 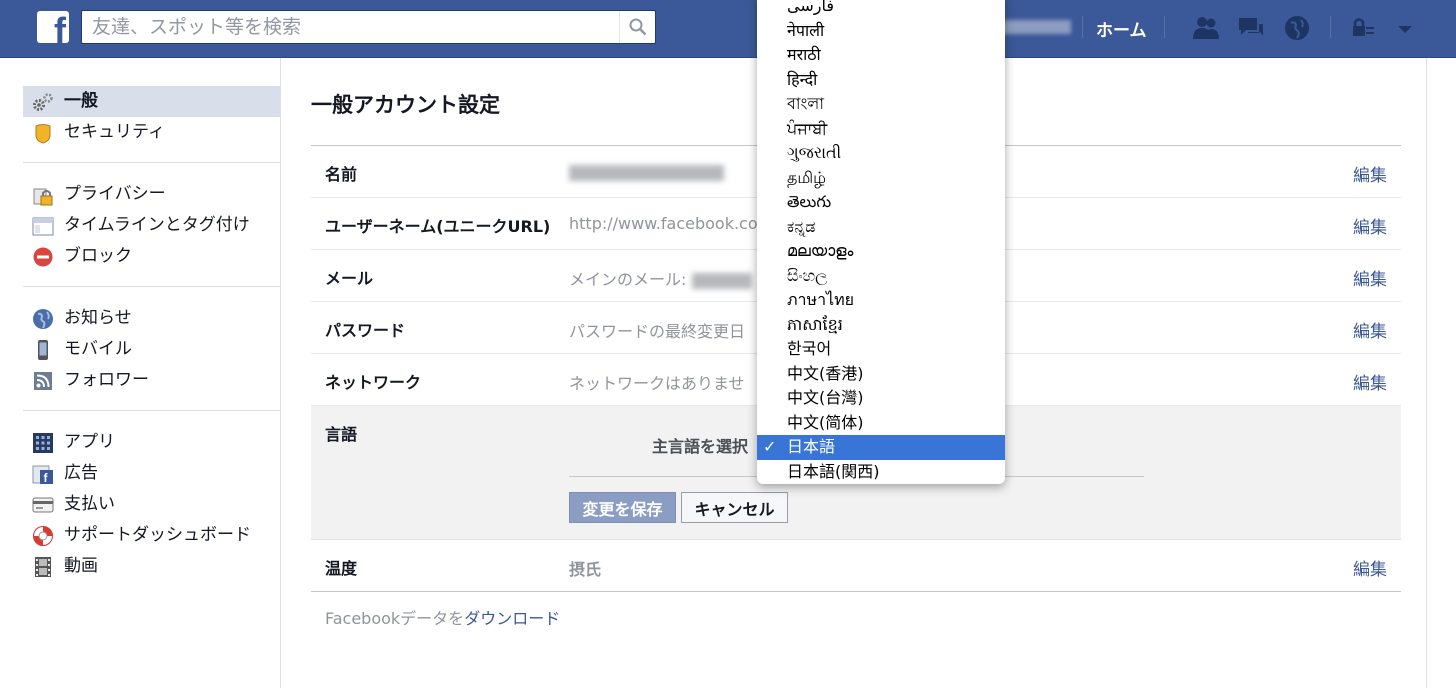 What do you see at coordinates (1370, 225) in the screenshot?
I see `edit-username-link: 編集` at bounding box center [1370, 225].